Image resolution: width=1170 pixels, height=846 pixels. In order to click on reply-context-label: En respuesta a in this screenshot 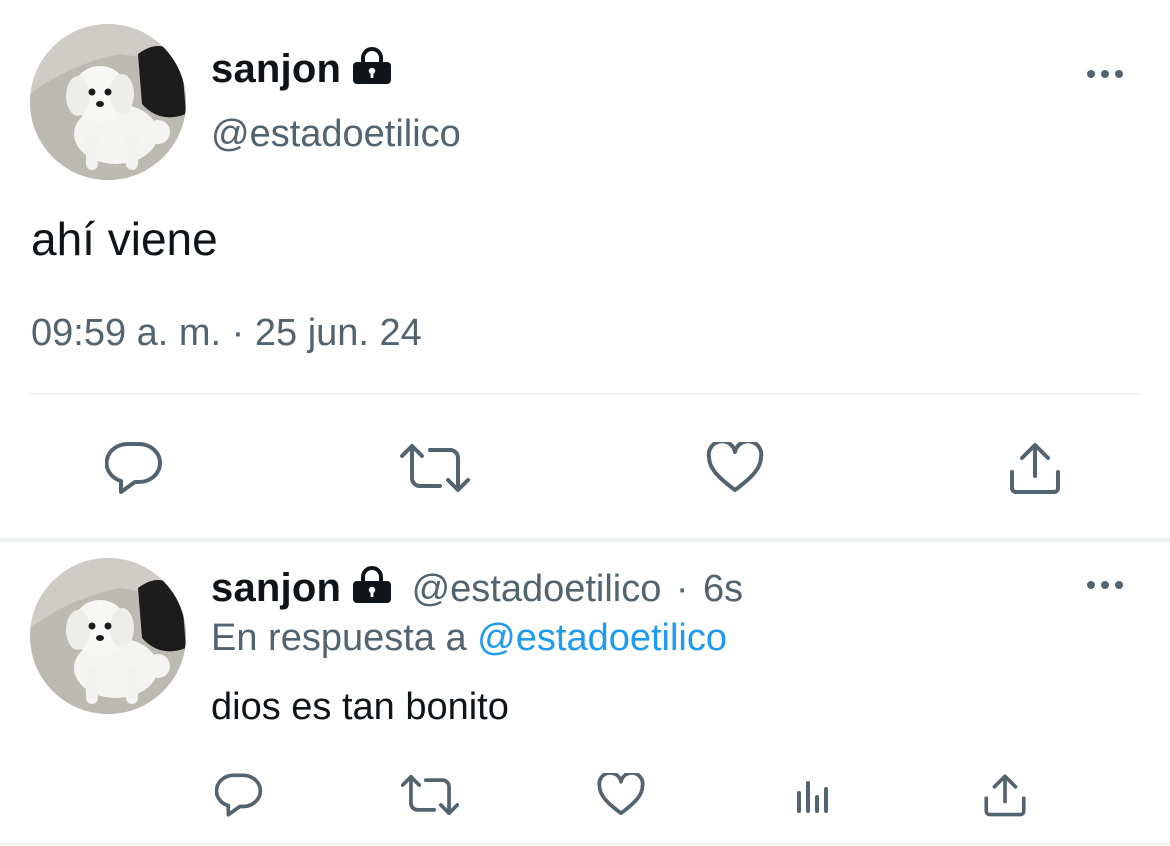, I will do `click(339, 638)`.